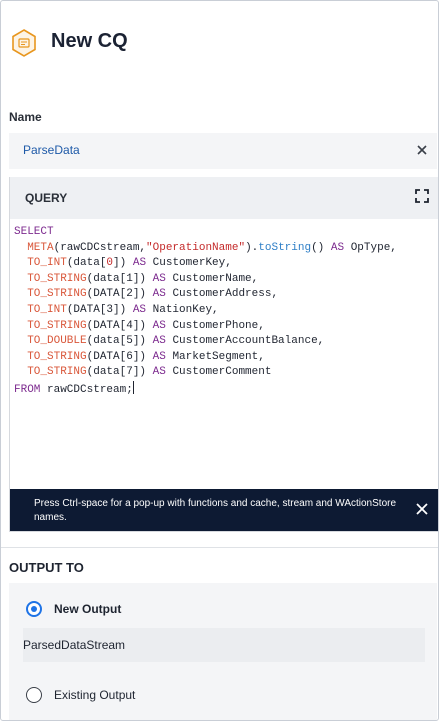 This screenshot has height=721, width=439. What do you see at coordinates (219, 547) in the screenshot?
I see `section-divider` at bounding box center [219, 547].